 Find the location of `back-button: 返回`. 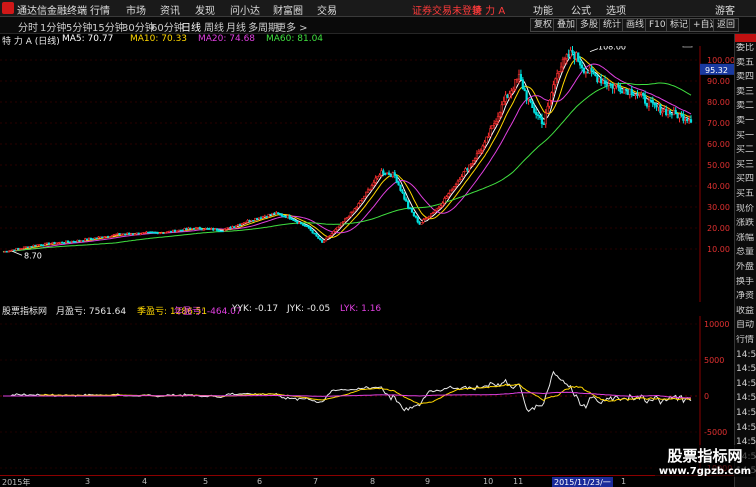

back-button: 返回 is located at coordinates (726, 25).